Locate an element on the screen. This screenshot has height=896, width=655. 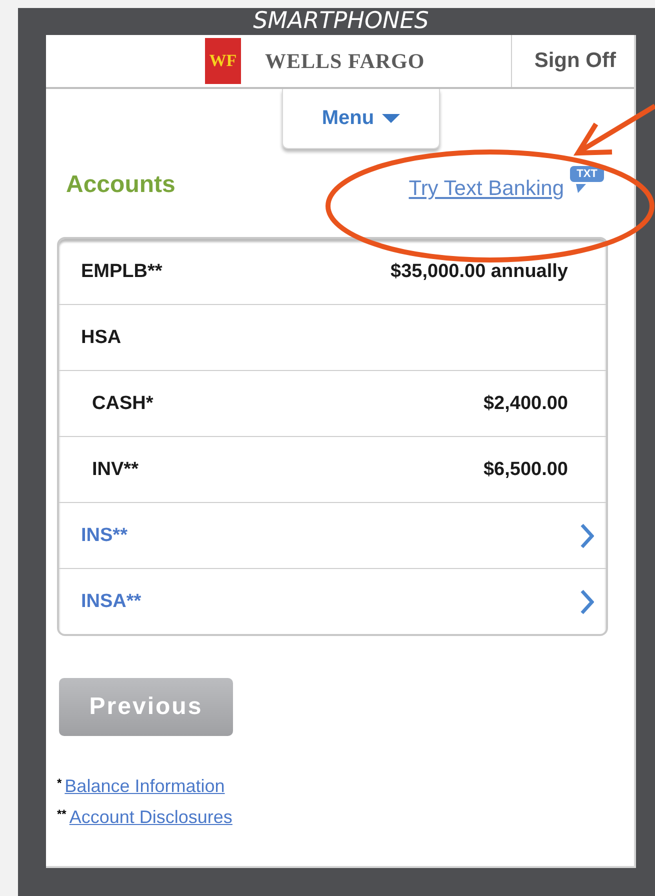
account-name: INSA** is located at coordinates (111, 601).